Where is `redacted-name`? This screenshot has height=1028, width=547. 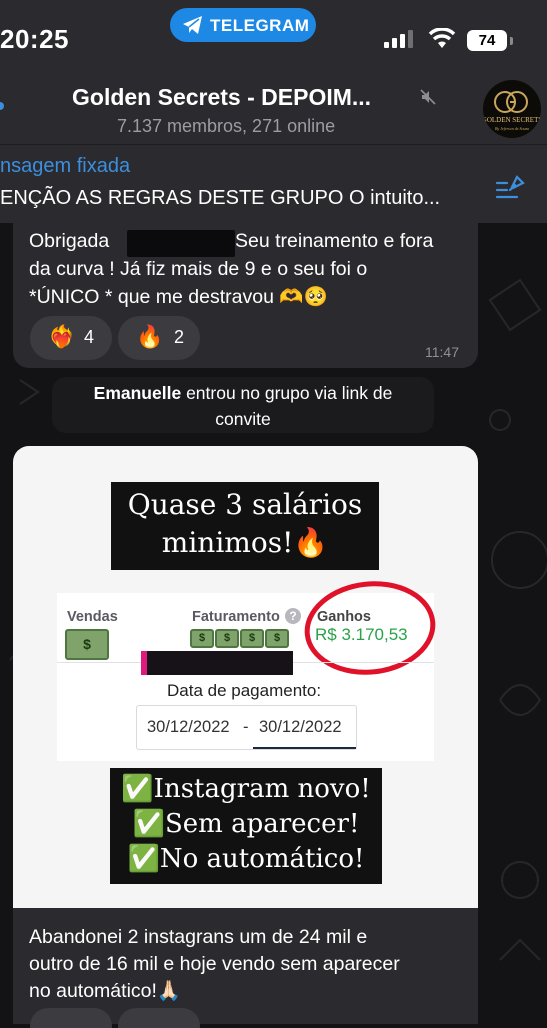
redacted-name is located at coordinates (181, 243).